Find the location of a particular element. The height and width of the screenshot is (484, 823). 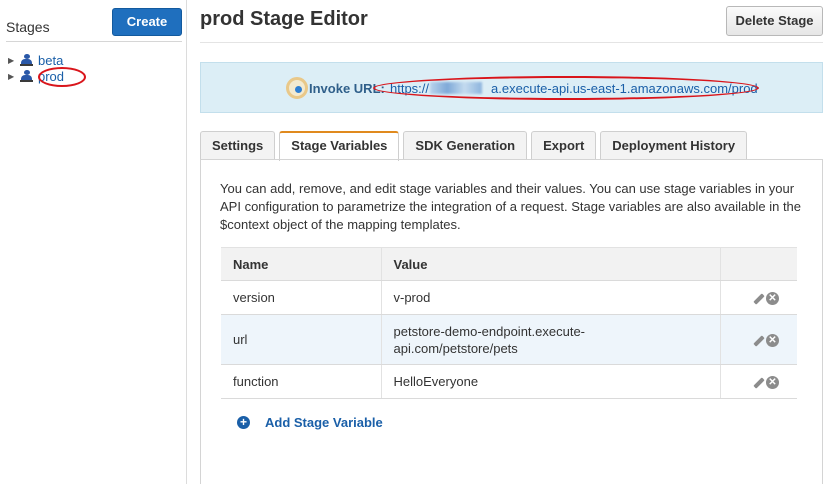

column-header-actions is located at coordinates (758, 264).